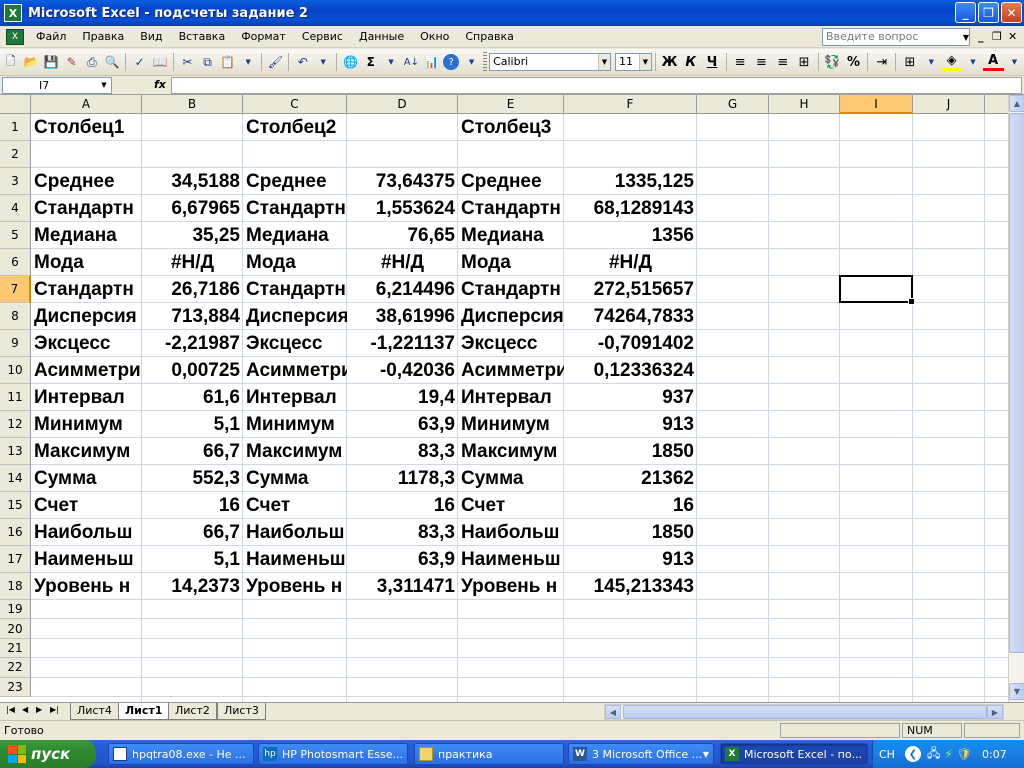 The height and width of the screenshot is (768, 1024). Describe the element at coordinates (15, 127) in the screenshot. I see `row-header-1: 1` at that location.